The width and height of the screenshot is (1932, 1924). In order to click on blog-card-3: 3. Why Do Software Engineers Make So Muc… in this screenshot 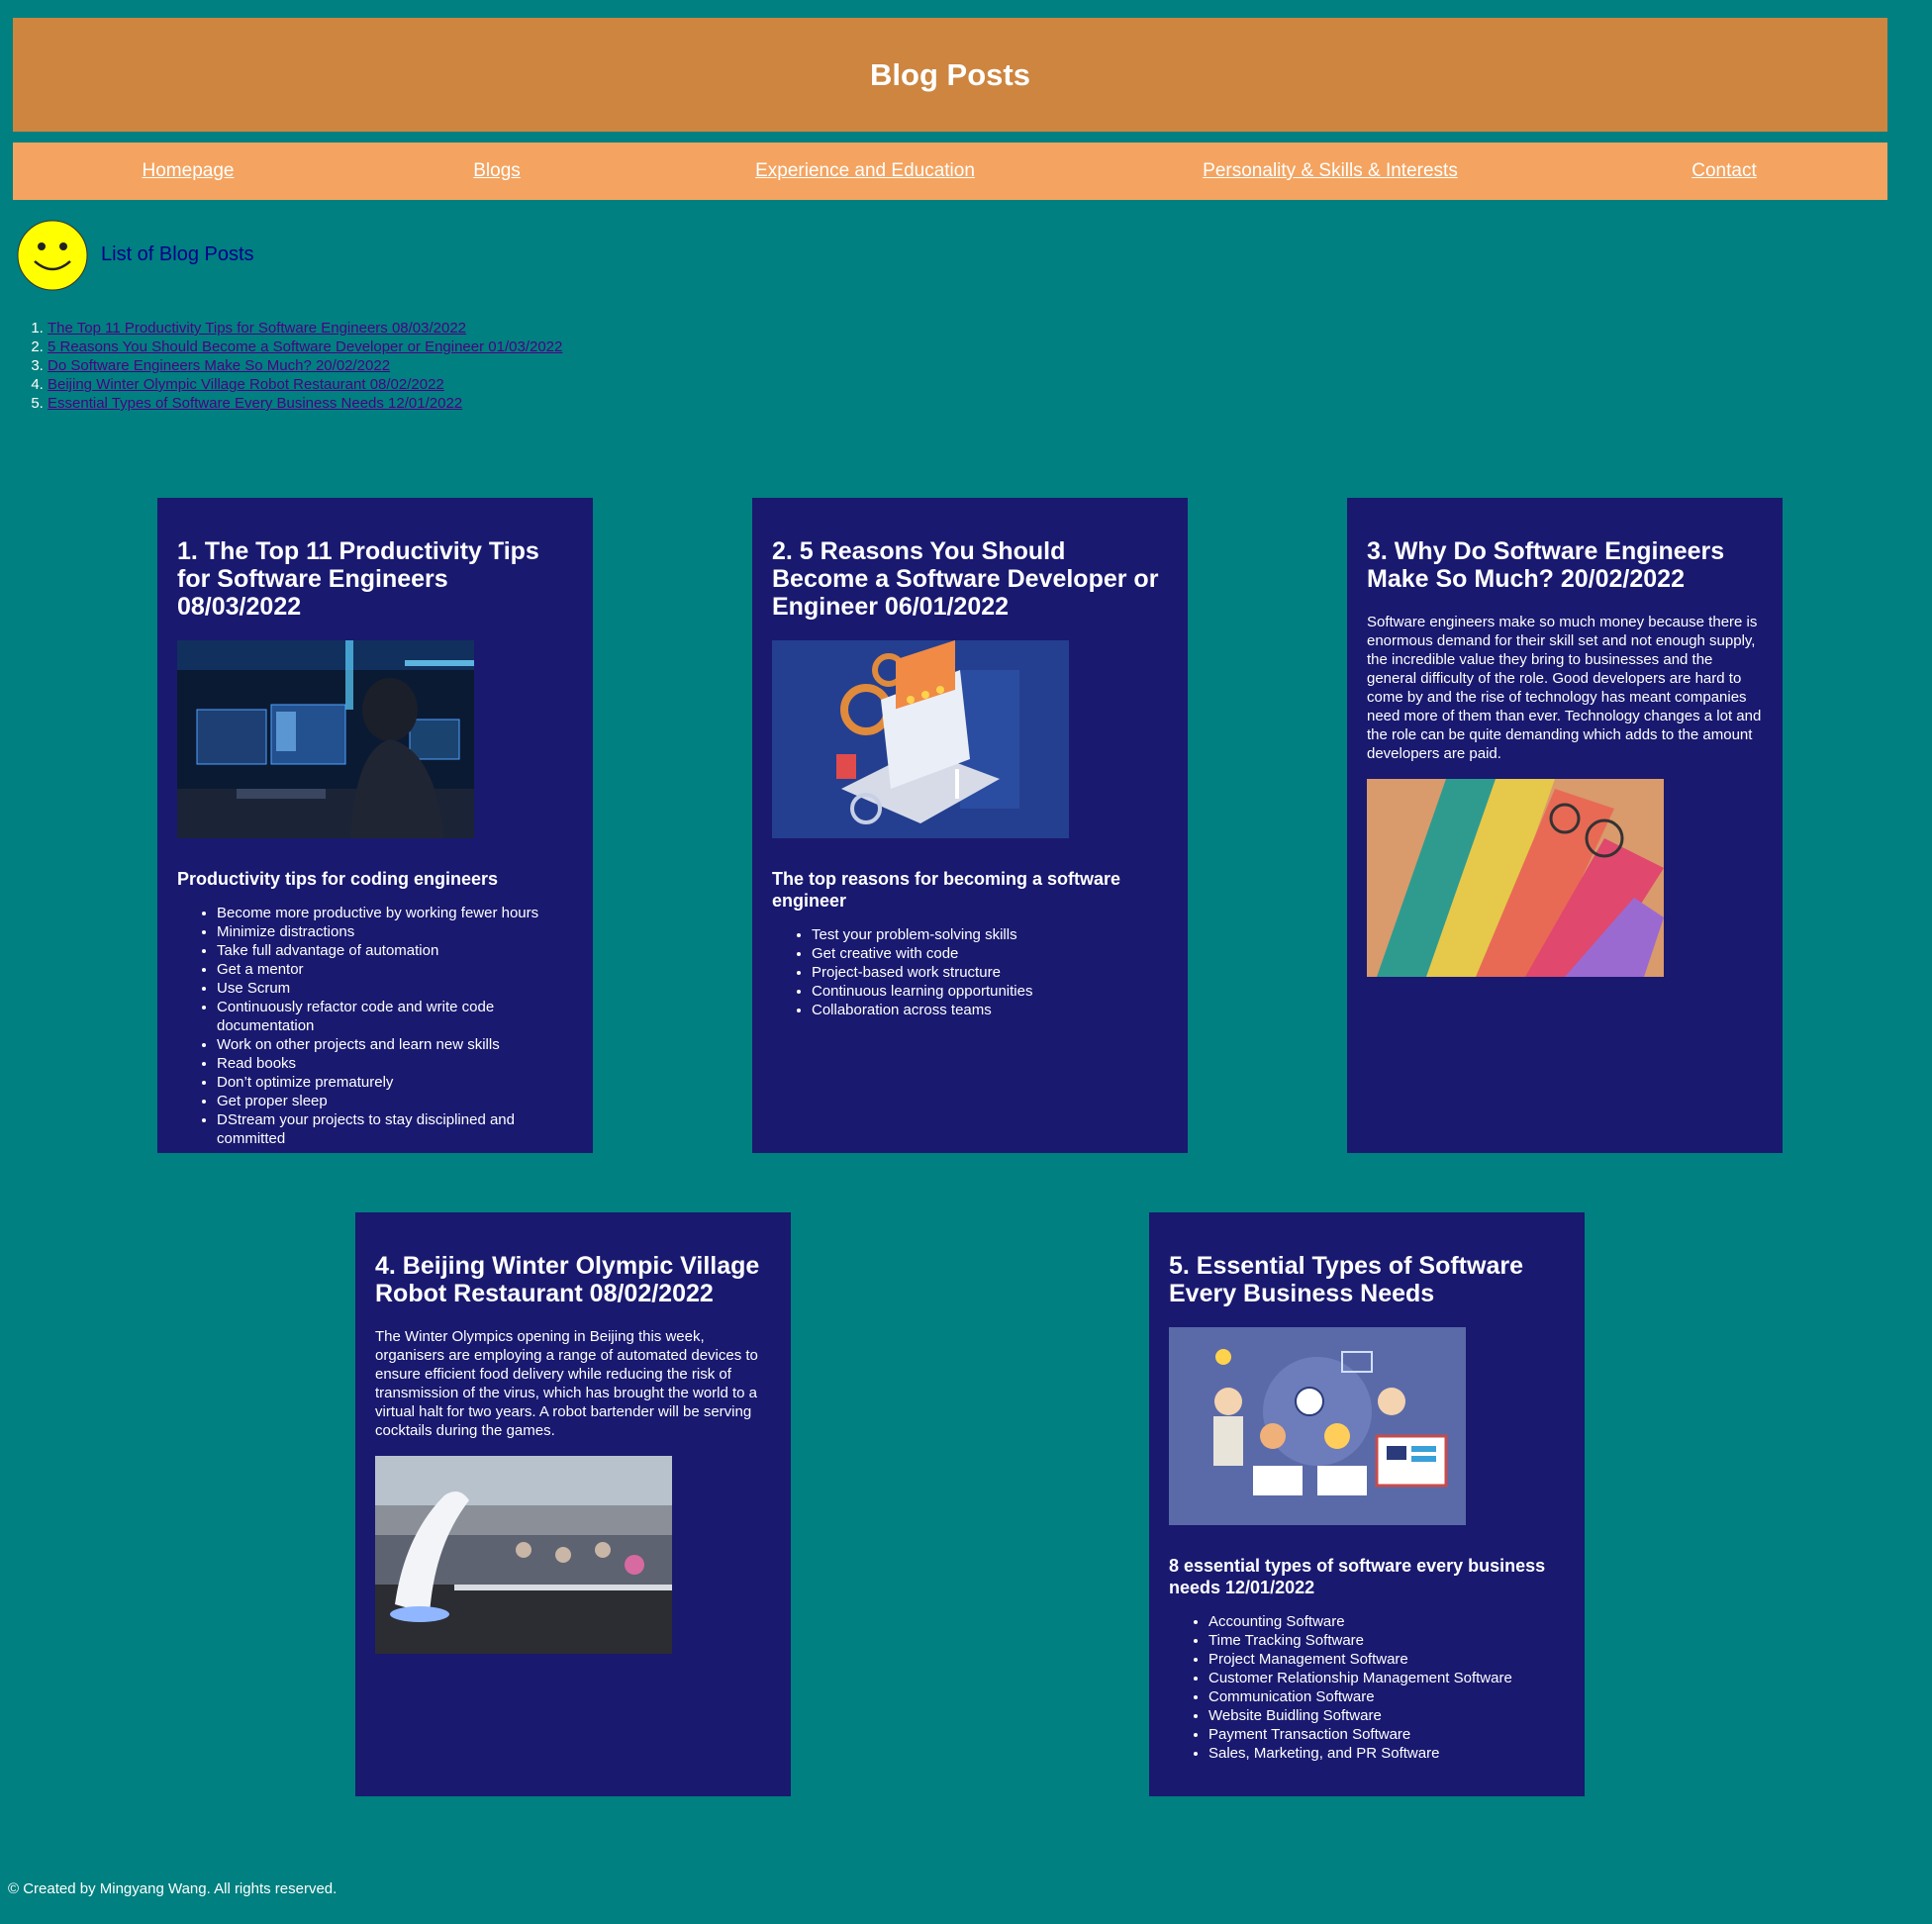, I will do `click(1565, 825)`.